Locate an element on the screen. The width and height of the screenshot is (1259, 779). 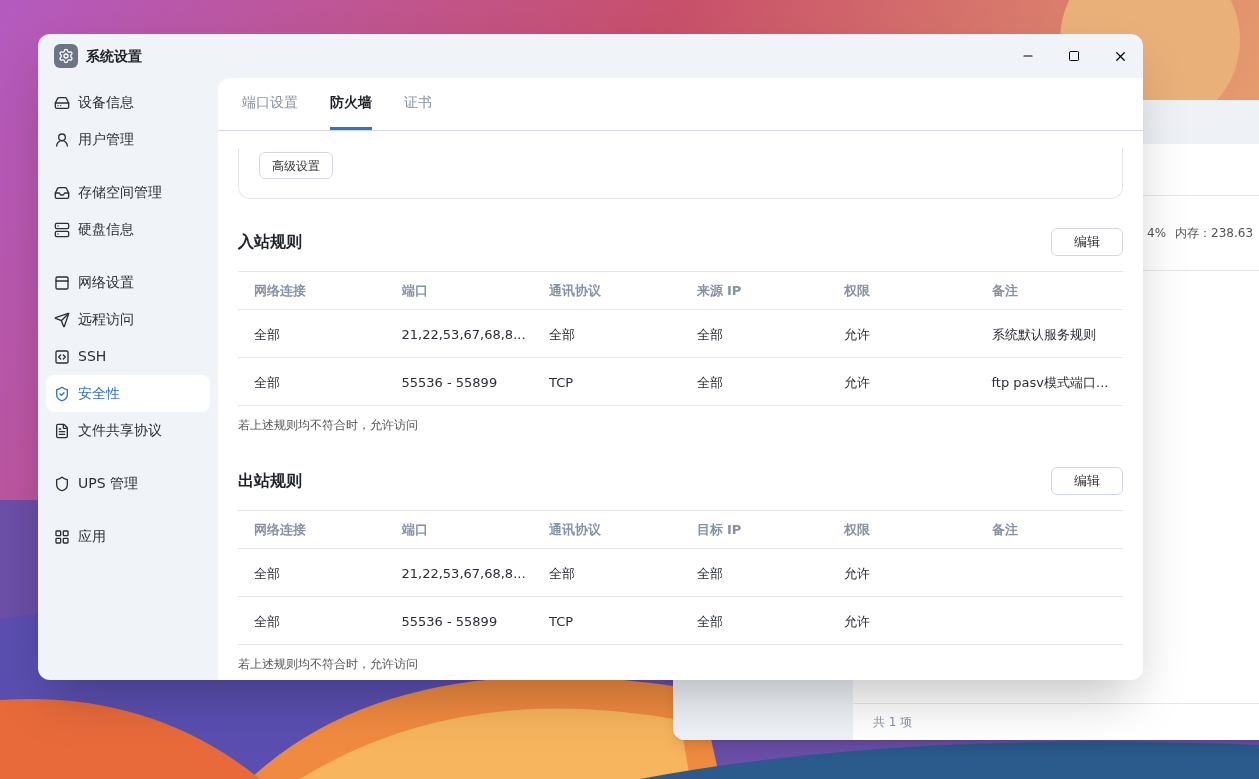
item-count: 共 1 项 is located at coordinates (893, 722).